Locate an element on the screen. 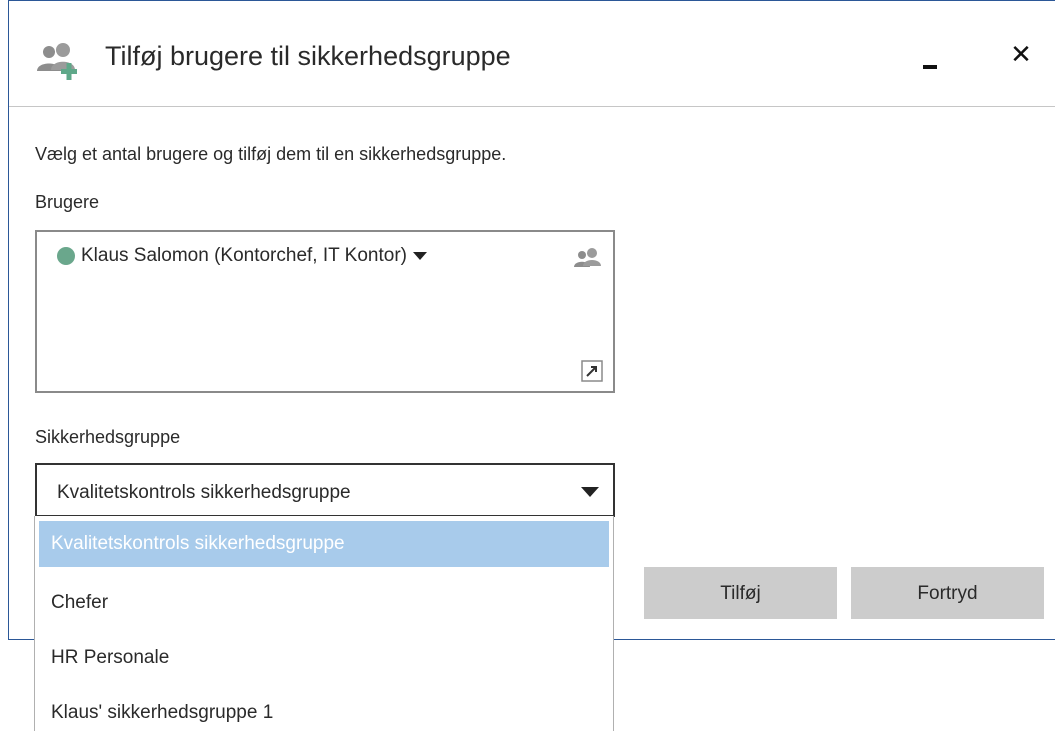 The image size is (1055, 736). user-token-name: Klaus Salomon (Kontorchef, IT Kontor) is located at coordinates (244, 255).